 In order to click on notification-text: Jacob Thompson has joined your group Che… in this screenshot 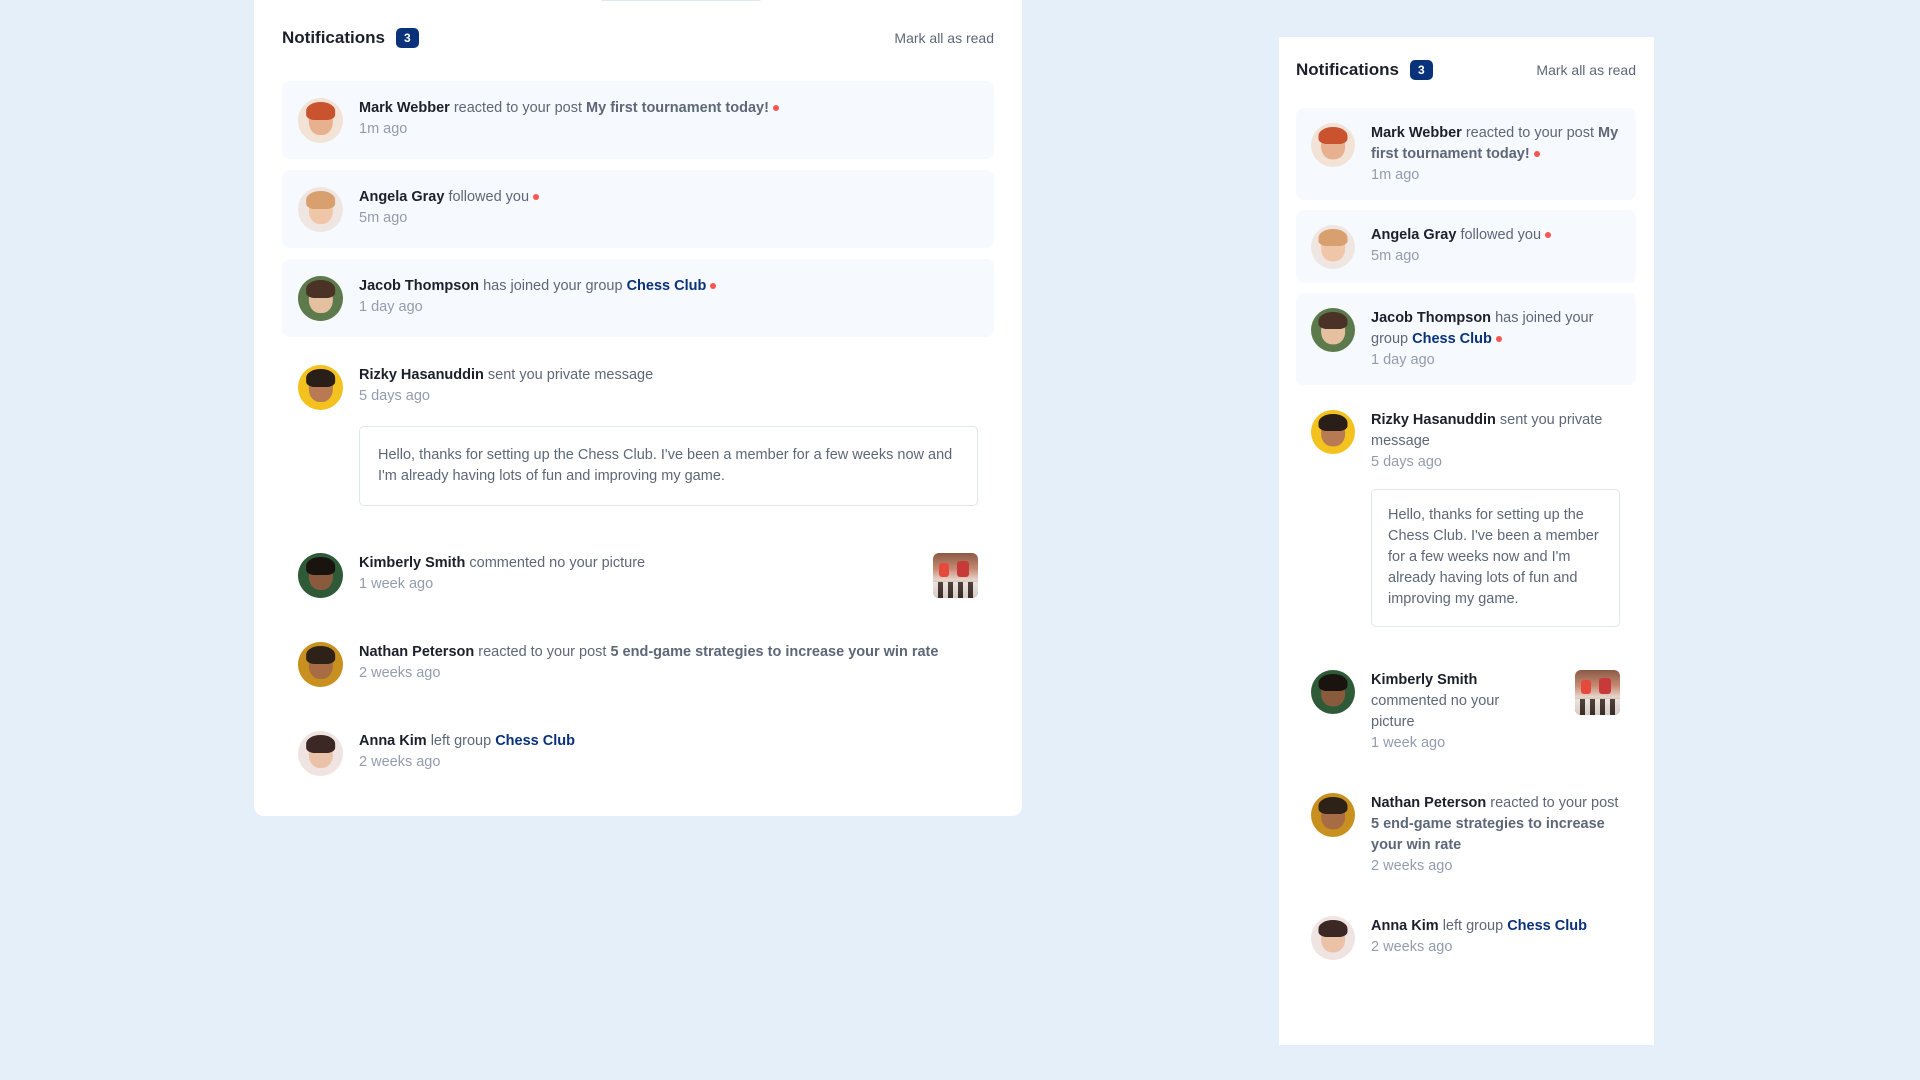, I will do `click(1495, 329)`.